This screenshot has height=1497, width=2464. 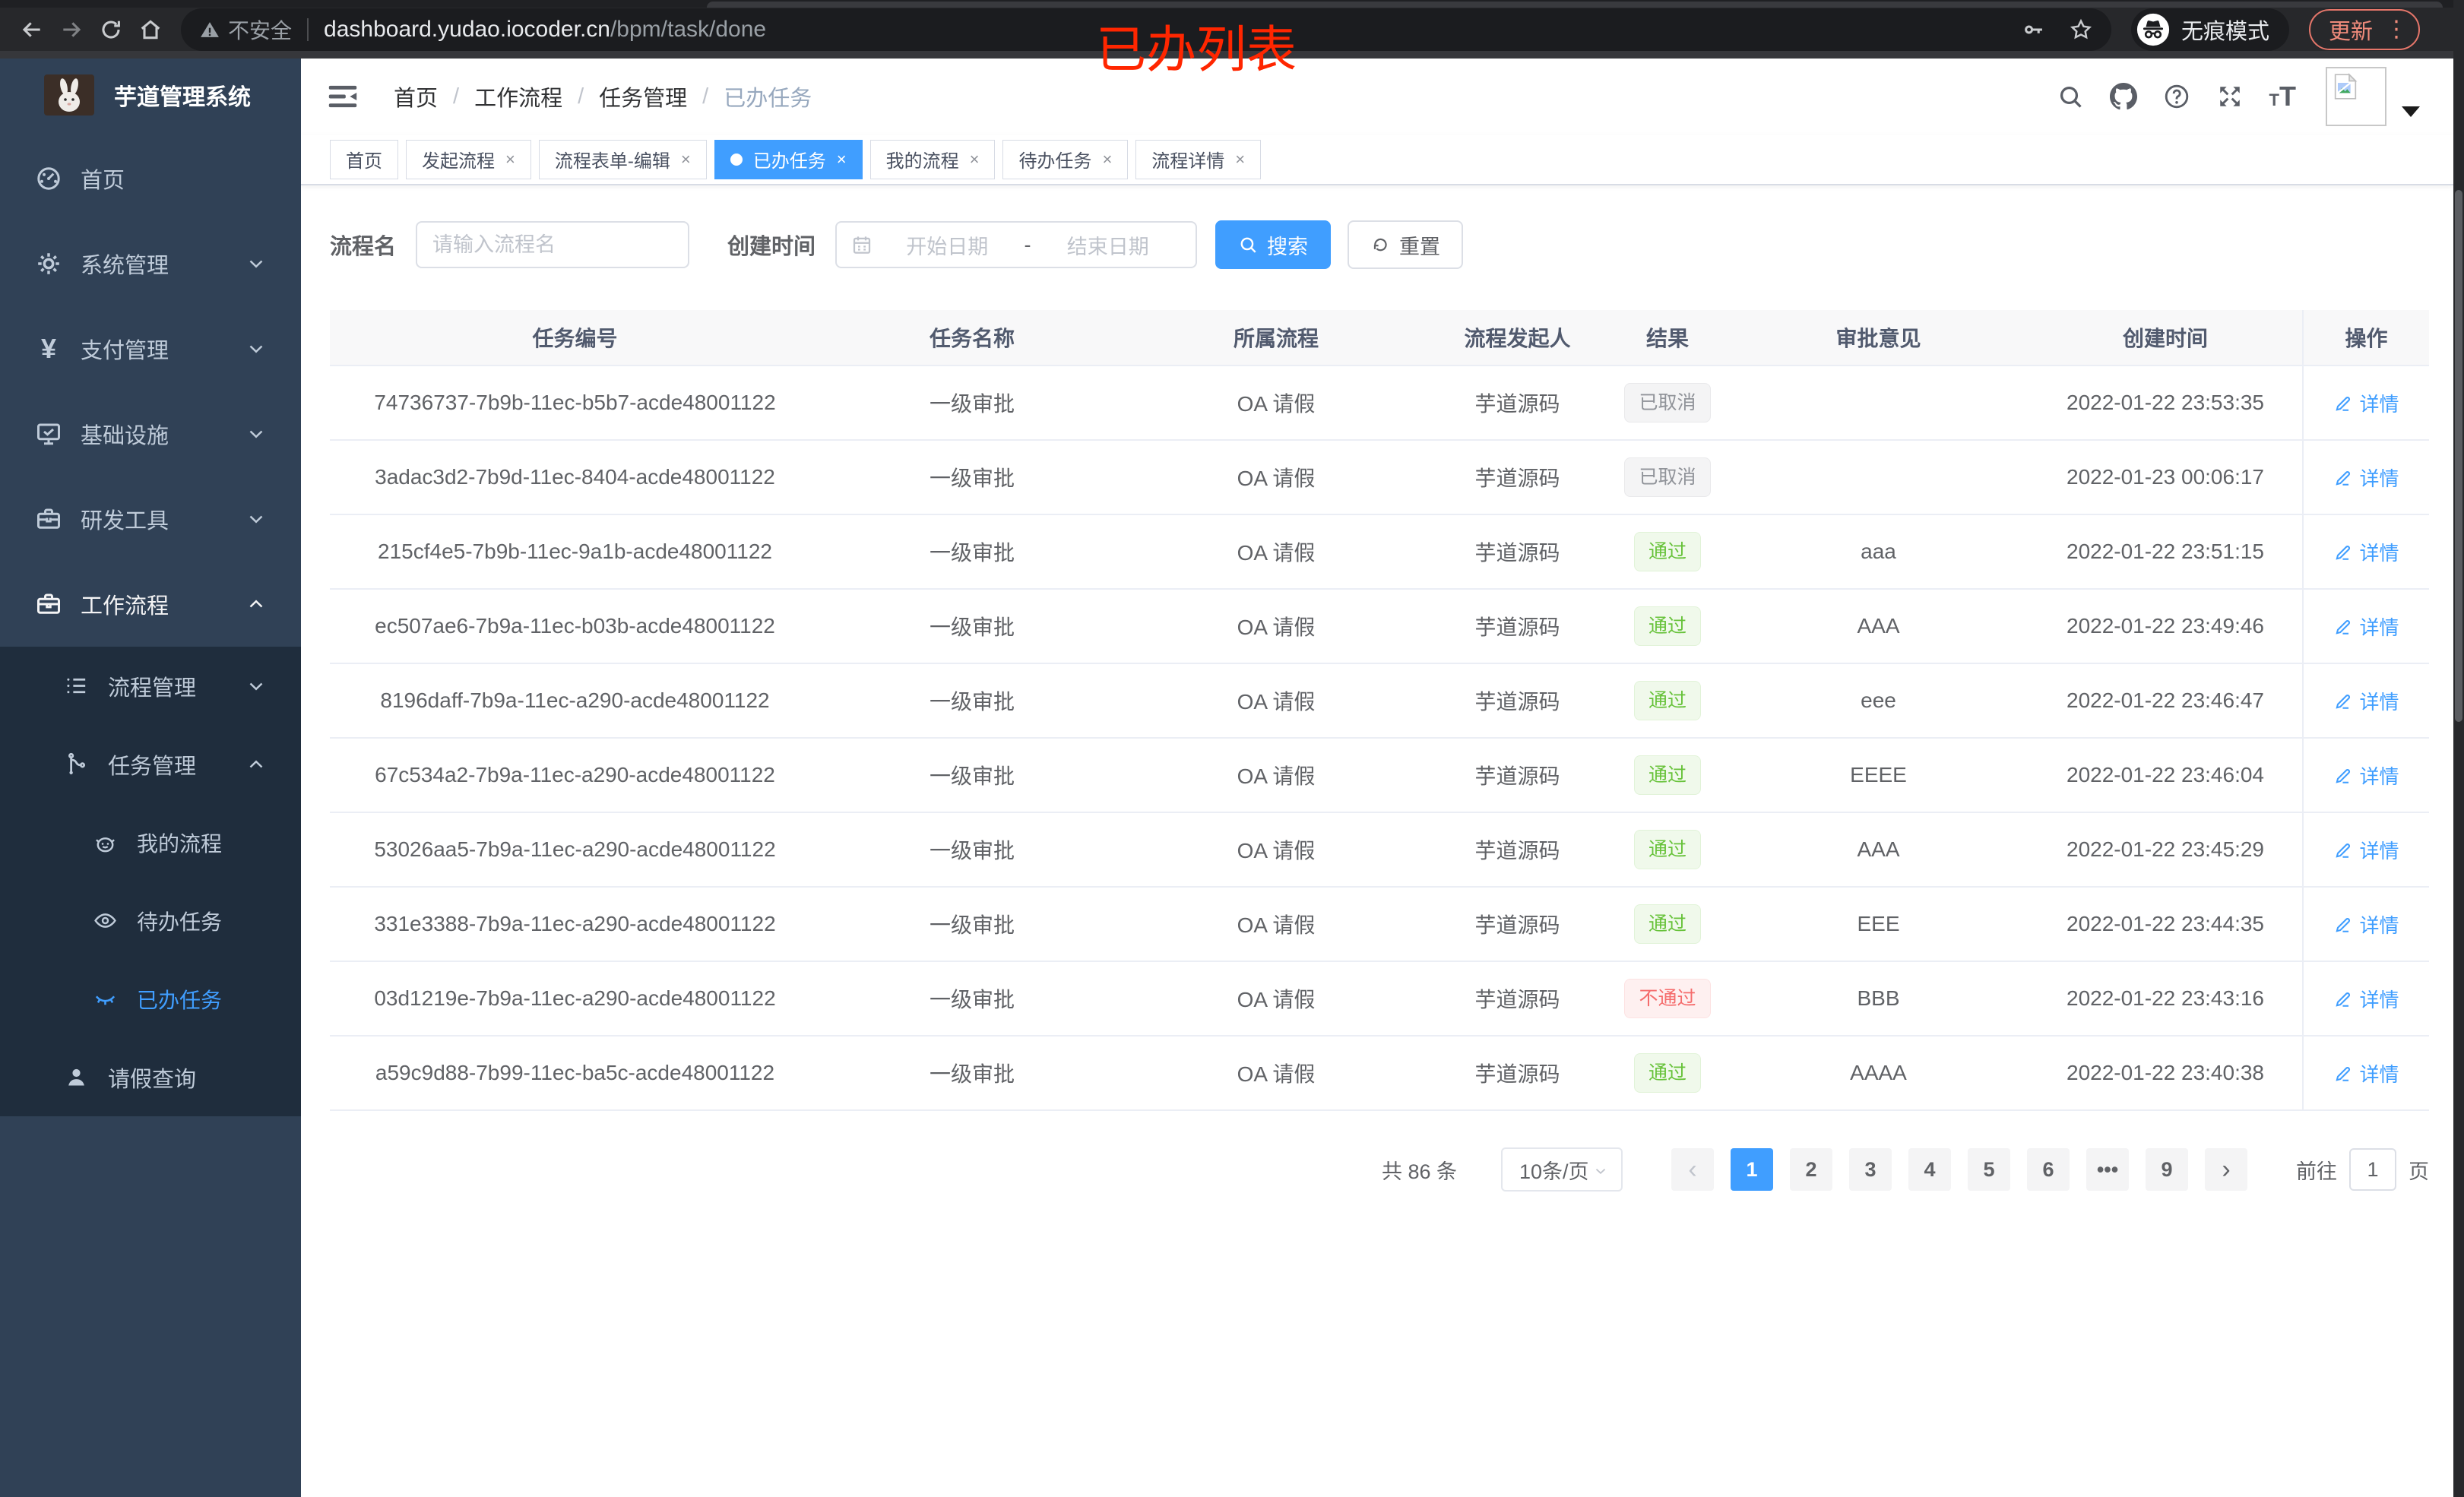 I want to click on sidebar-item-process-mgmt: 流程管理, so click(x=150, y=686).